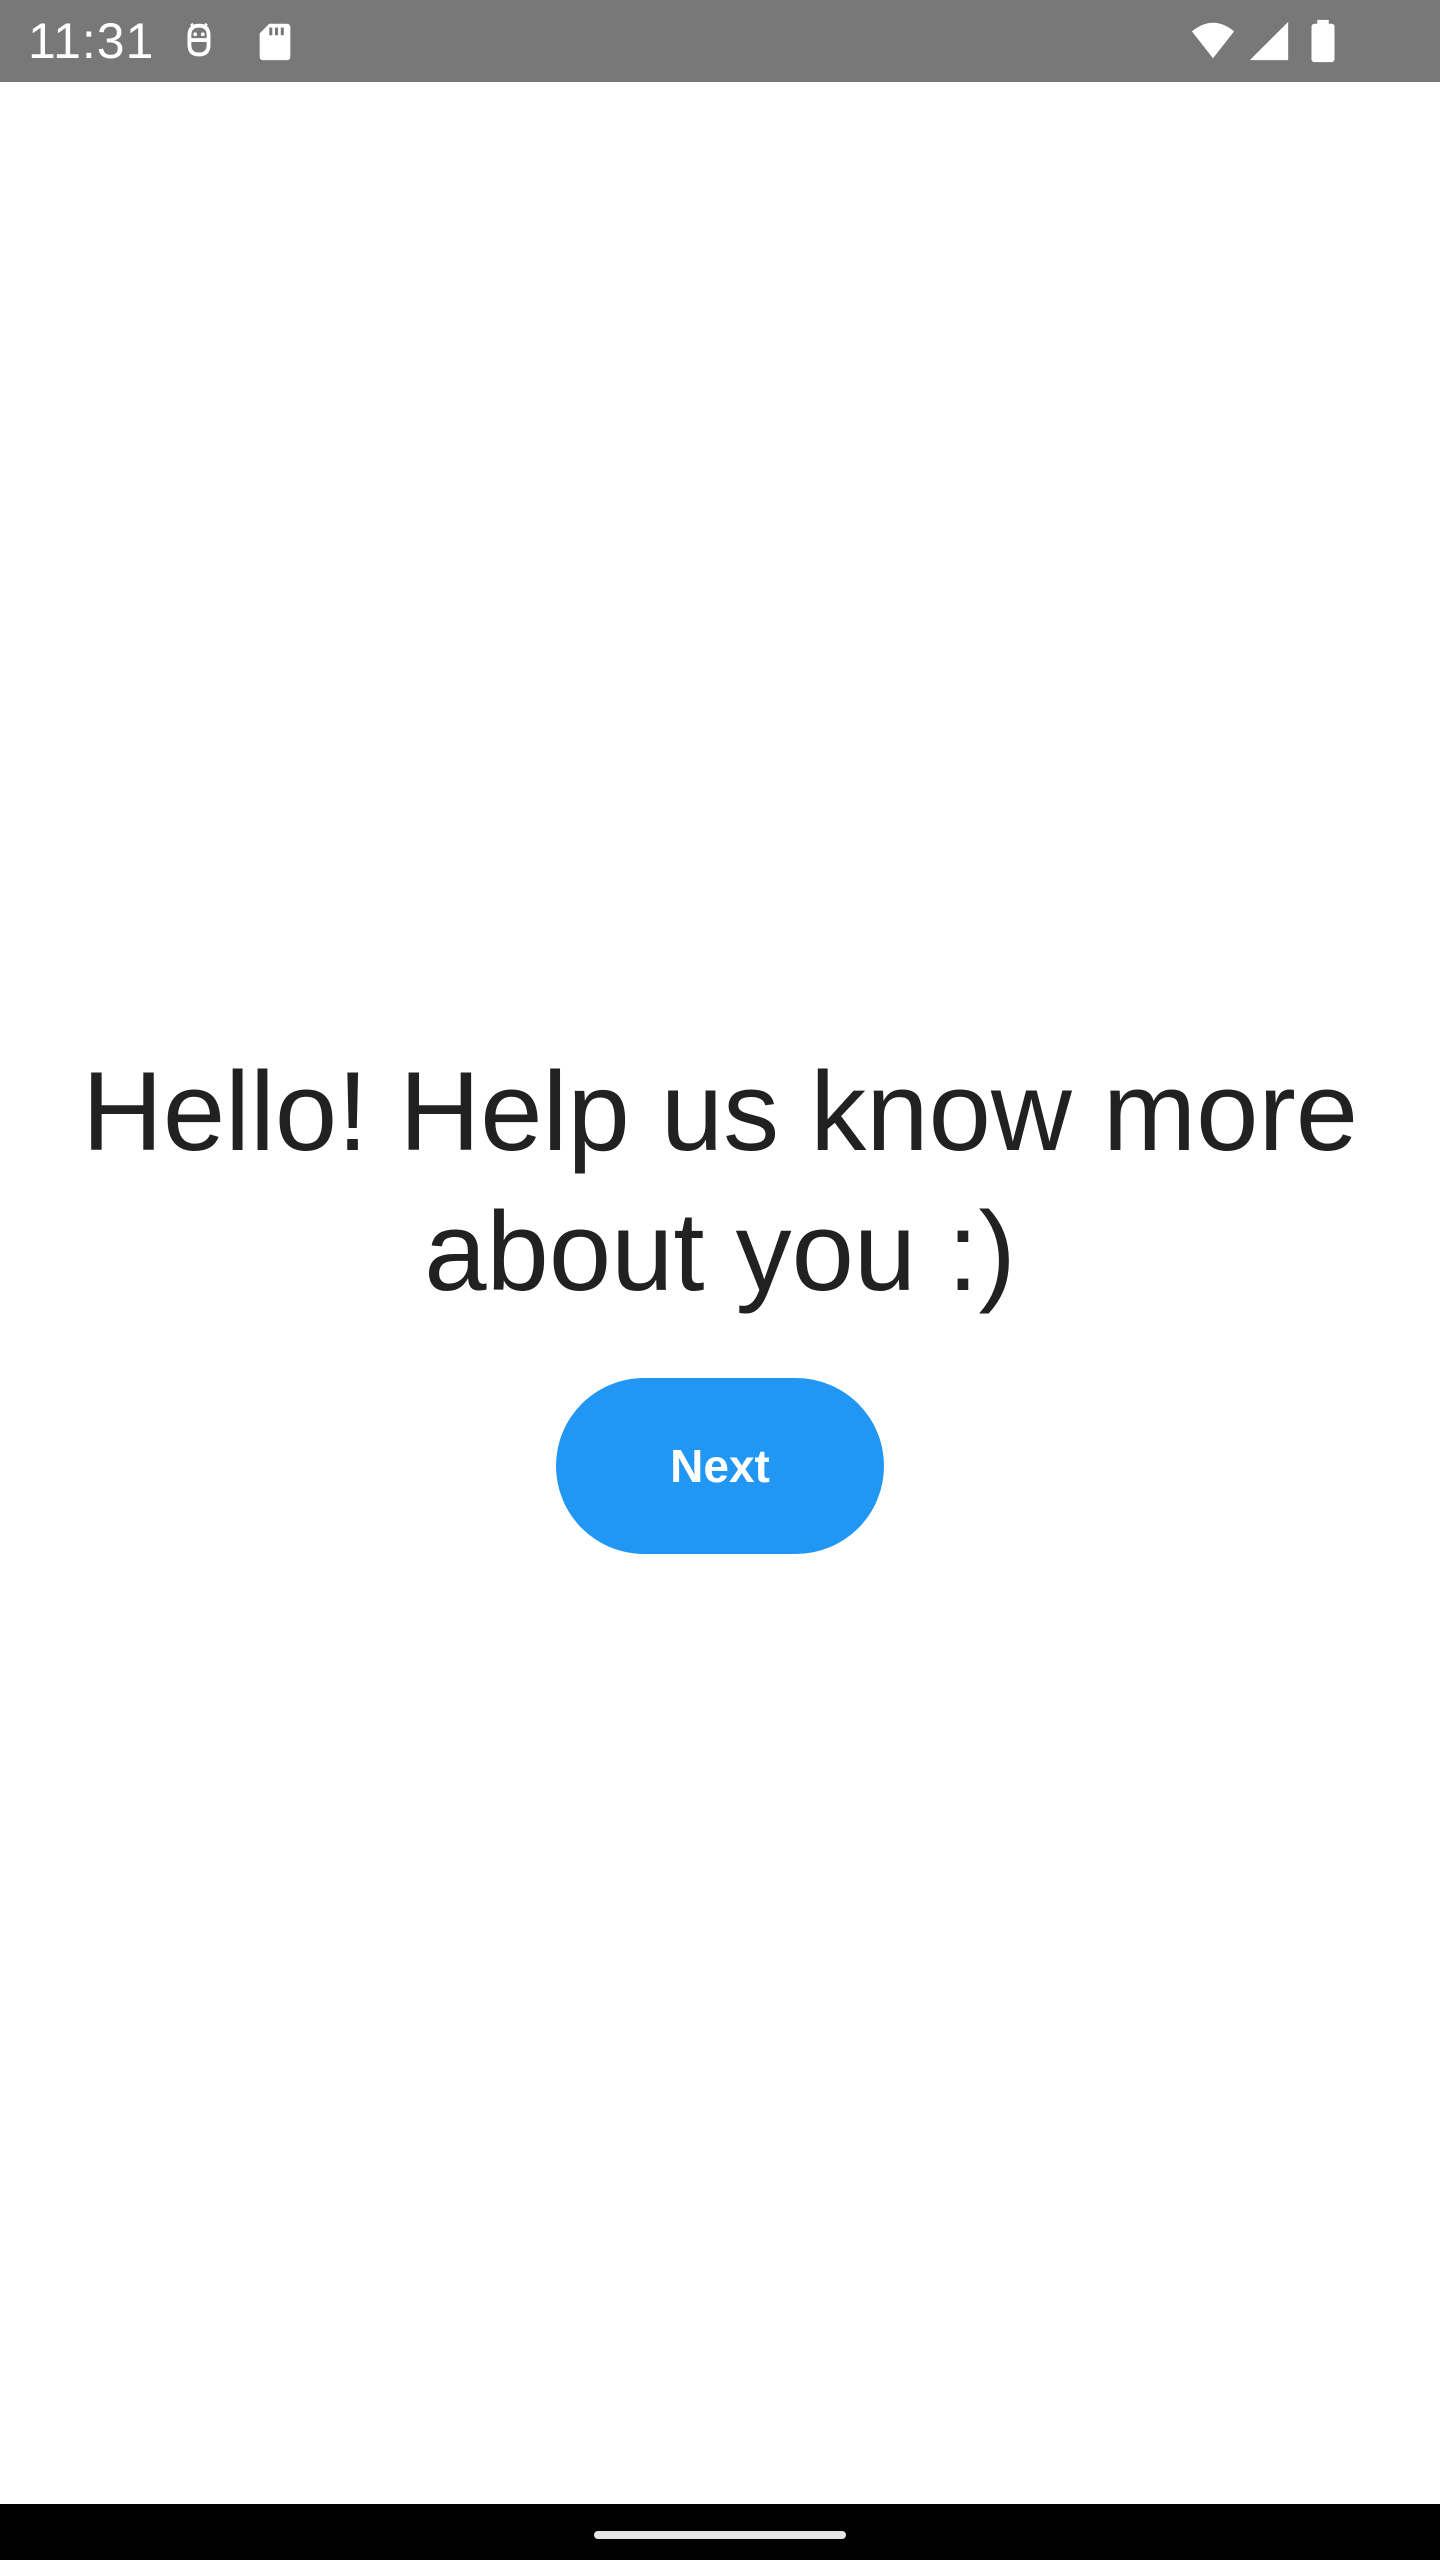 The width and height of the screenshot is (1440, 2560). Describe the element at coordinates (720, 1181) in the screenshot. I see `page-title: Hello! Help us know more about you :)` at that location.